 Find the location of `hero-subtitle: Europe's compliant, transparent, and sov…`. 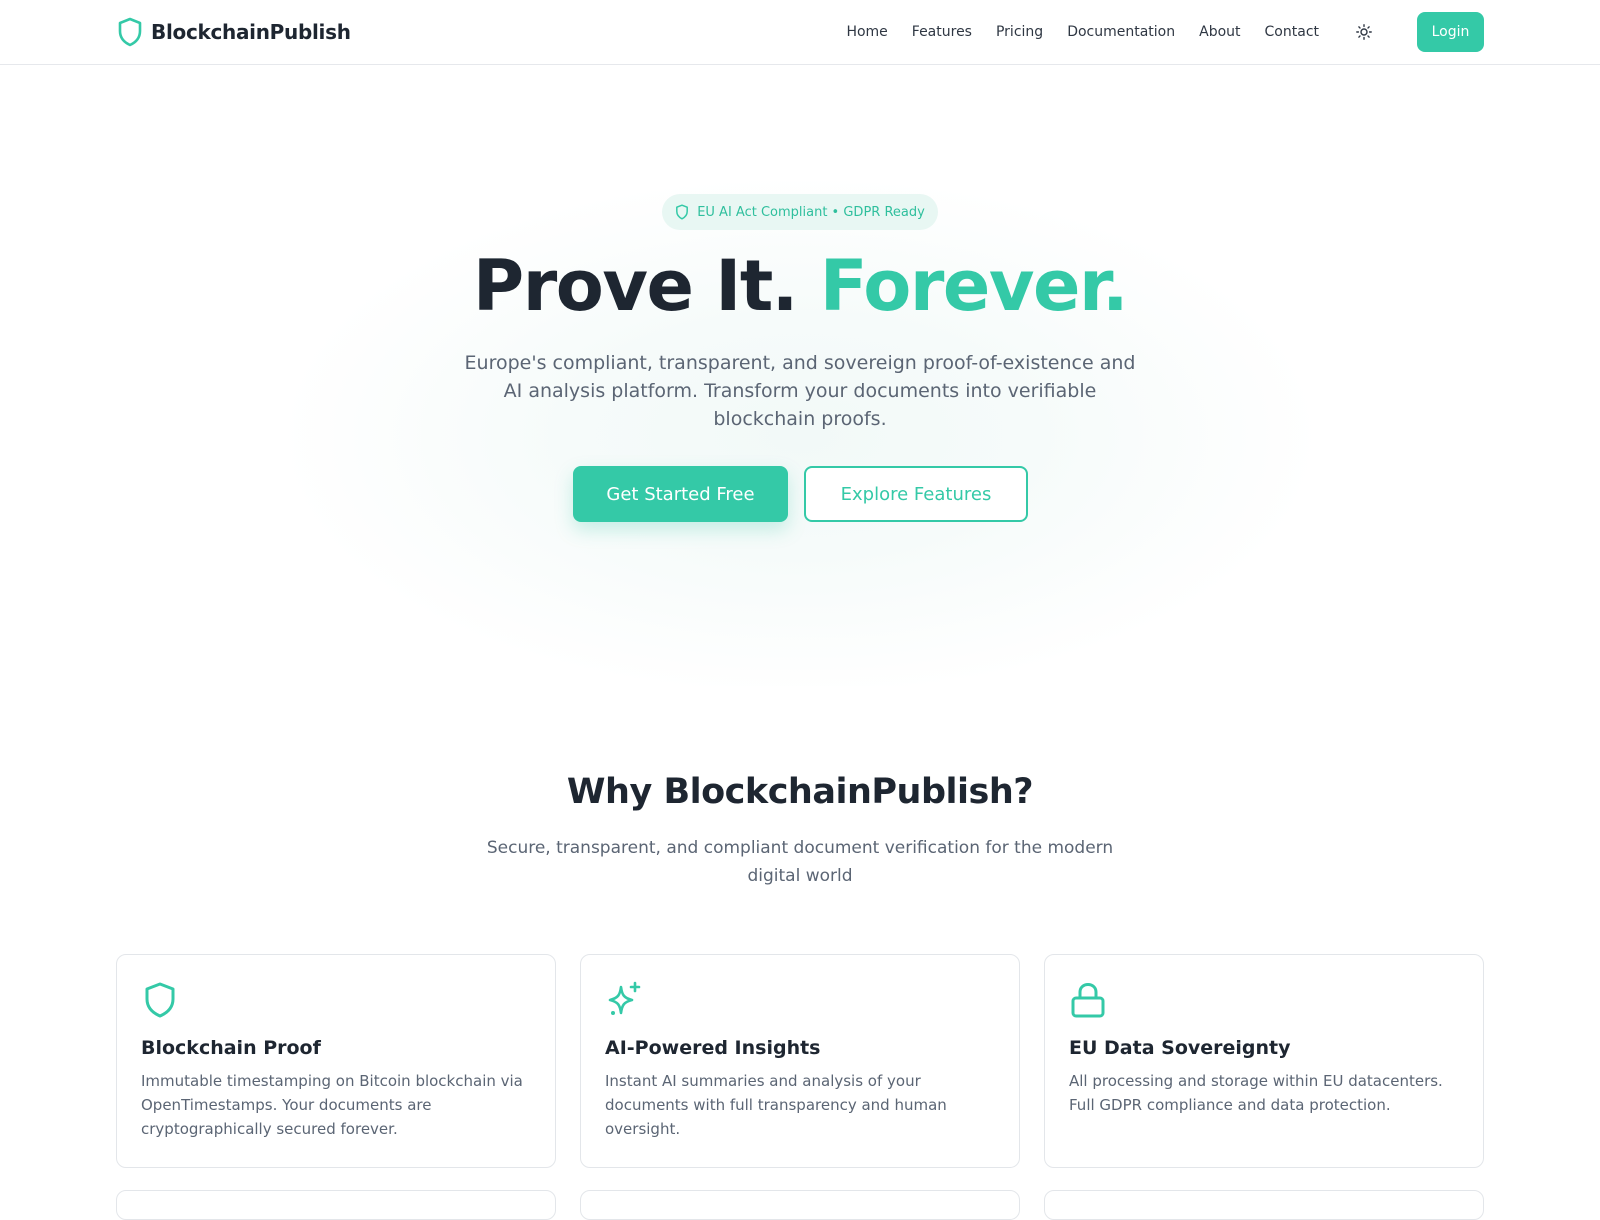

hero-subtitle: Europe's compliant, transparent, and sov… is located at coordinates (800, 391).